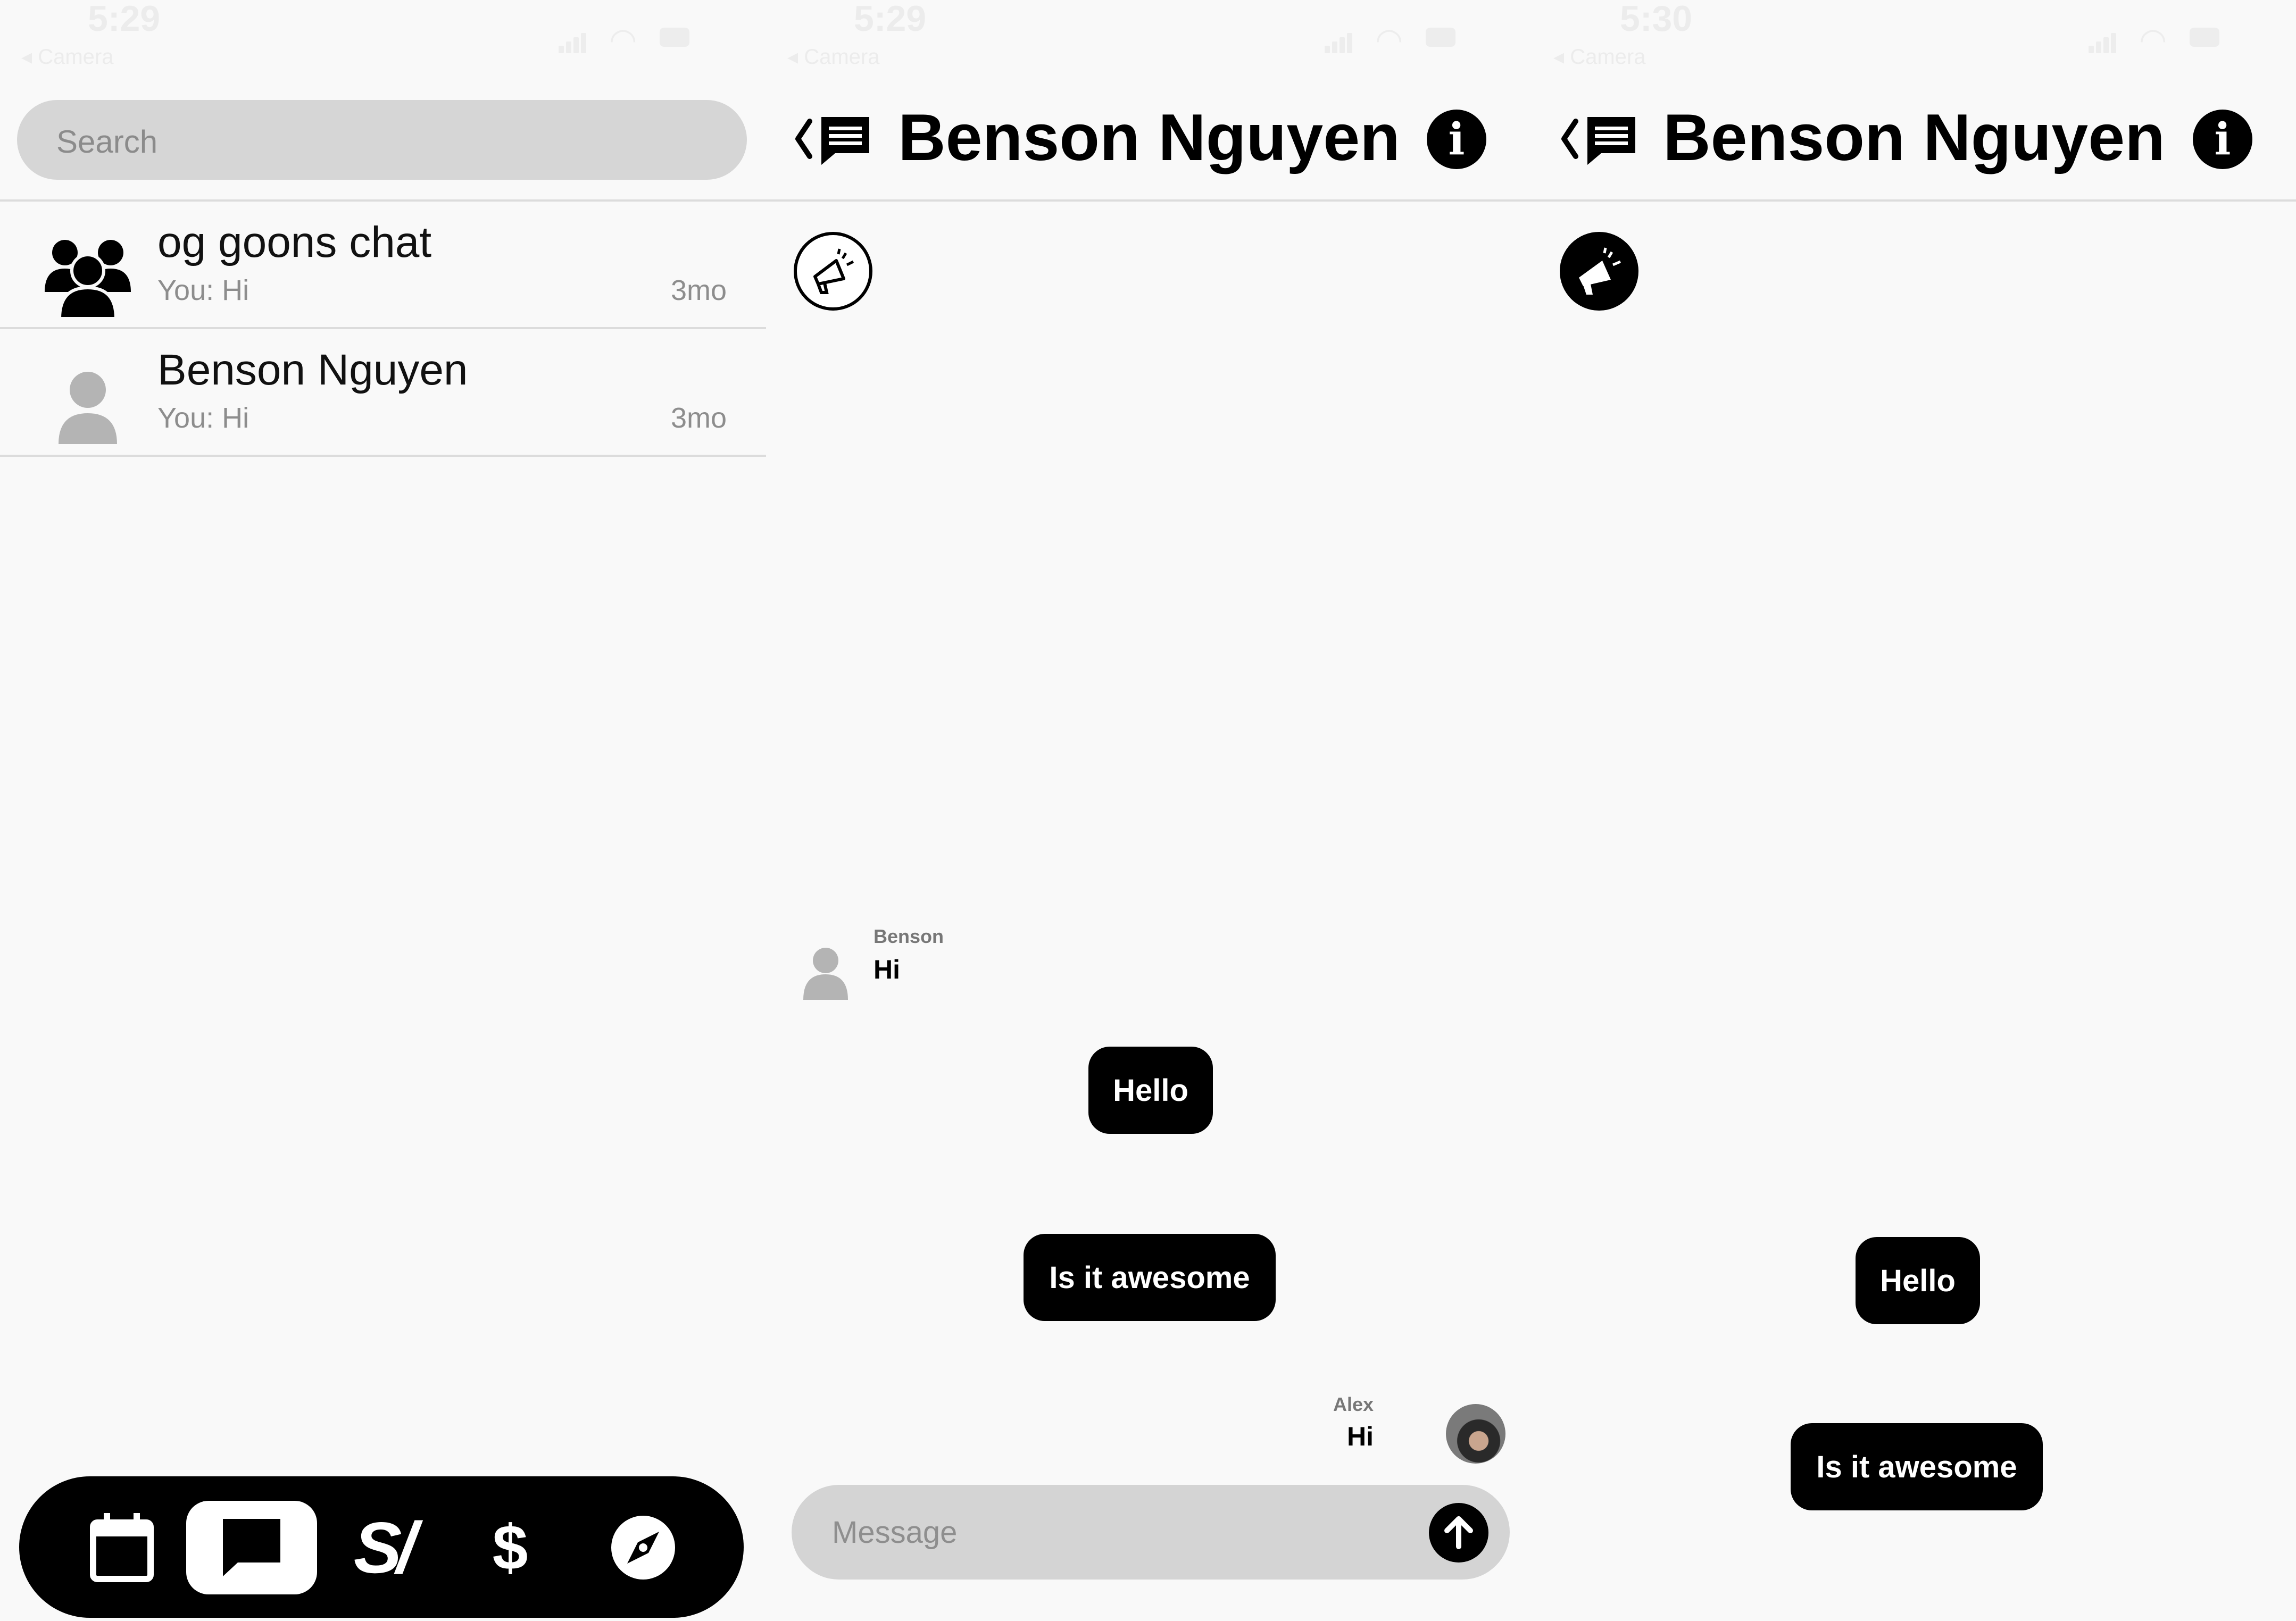  What do you see at coordinates (1918, 1280) in the screenshot?
I see `announcement-bubble: Hello` at bounding box center [1918, 1280].